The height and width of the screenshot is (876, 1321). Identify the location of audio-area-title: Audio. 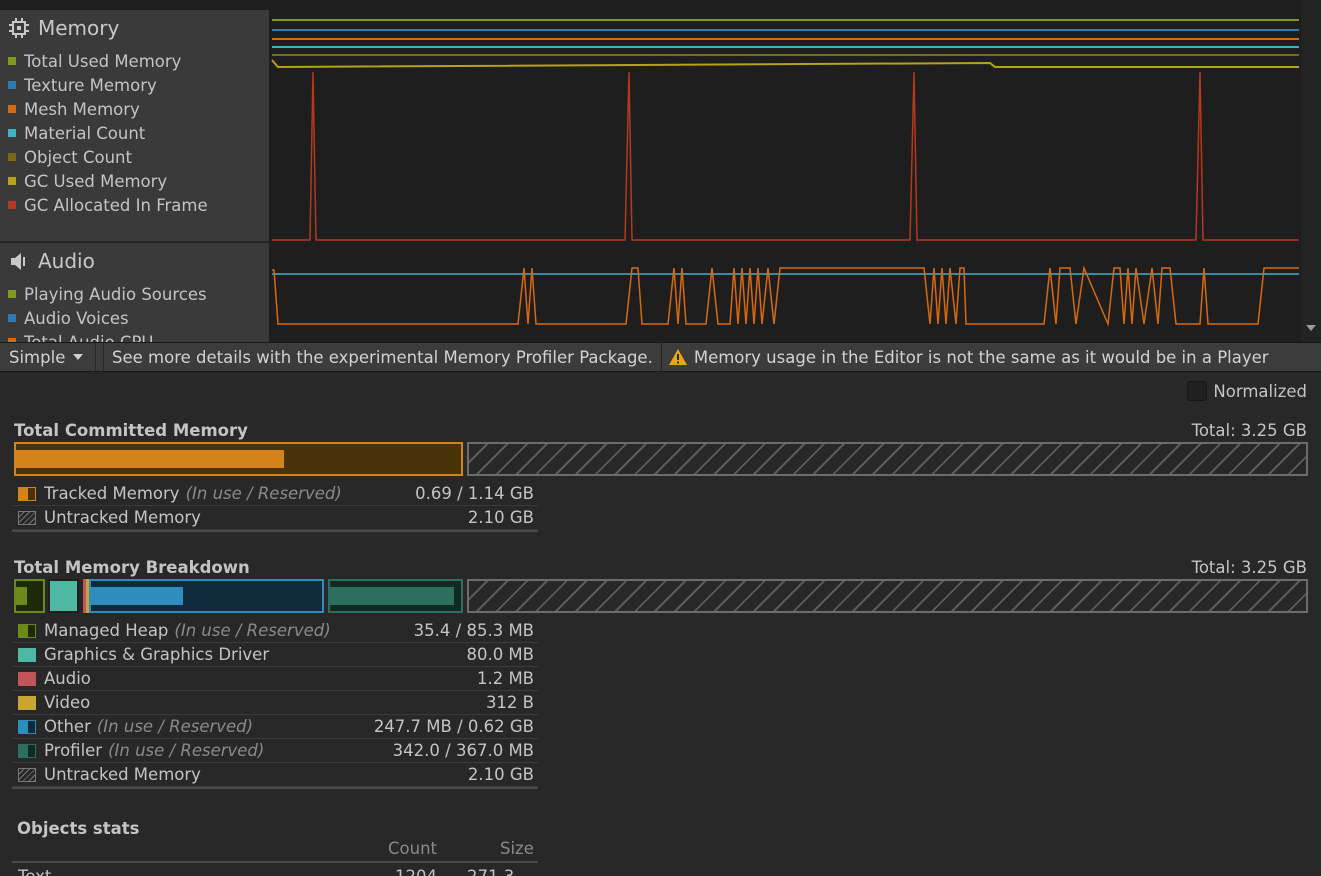
(51, 261).